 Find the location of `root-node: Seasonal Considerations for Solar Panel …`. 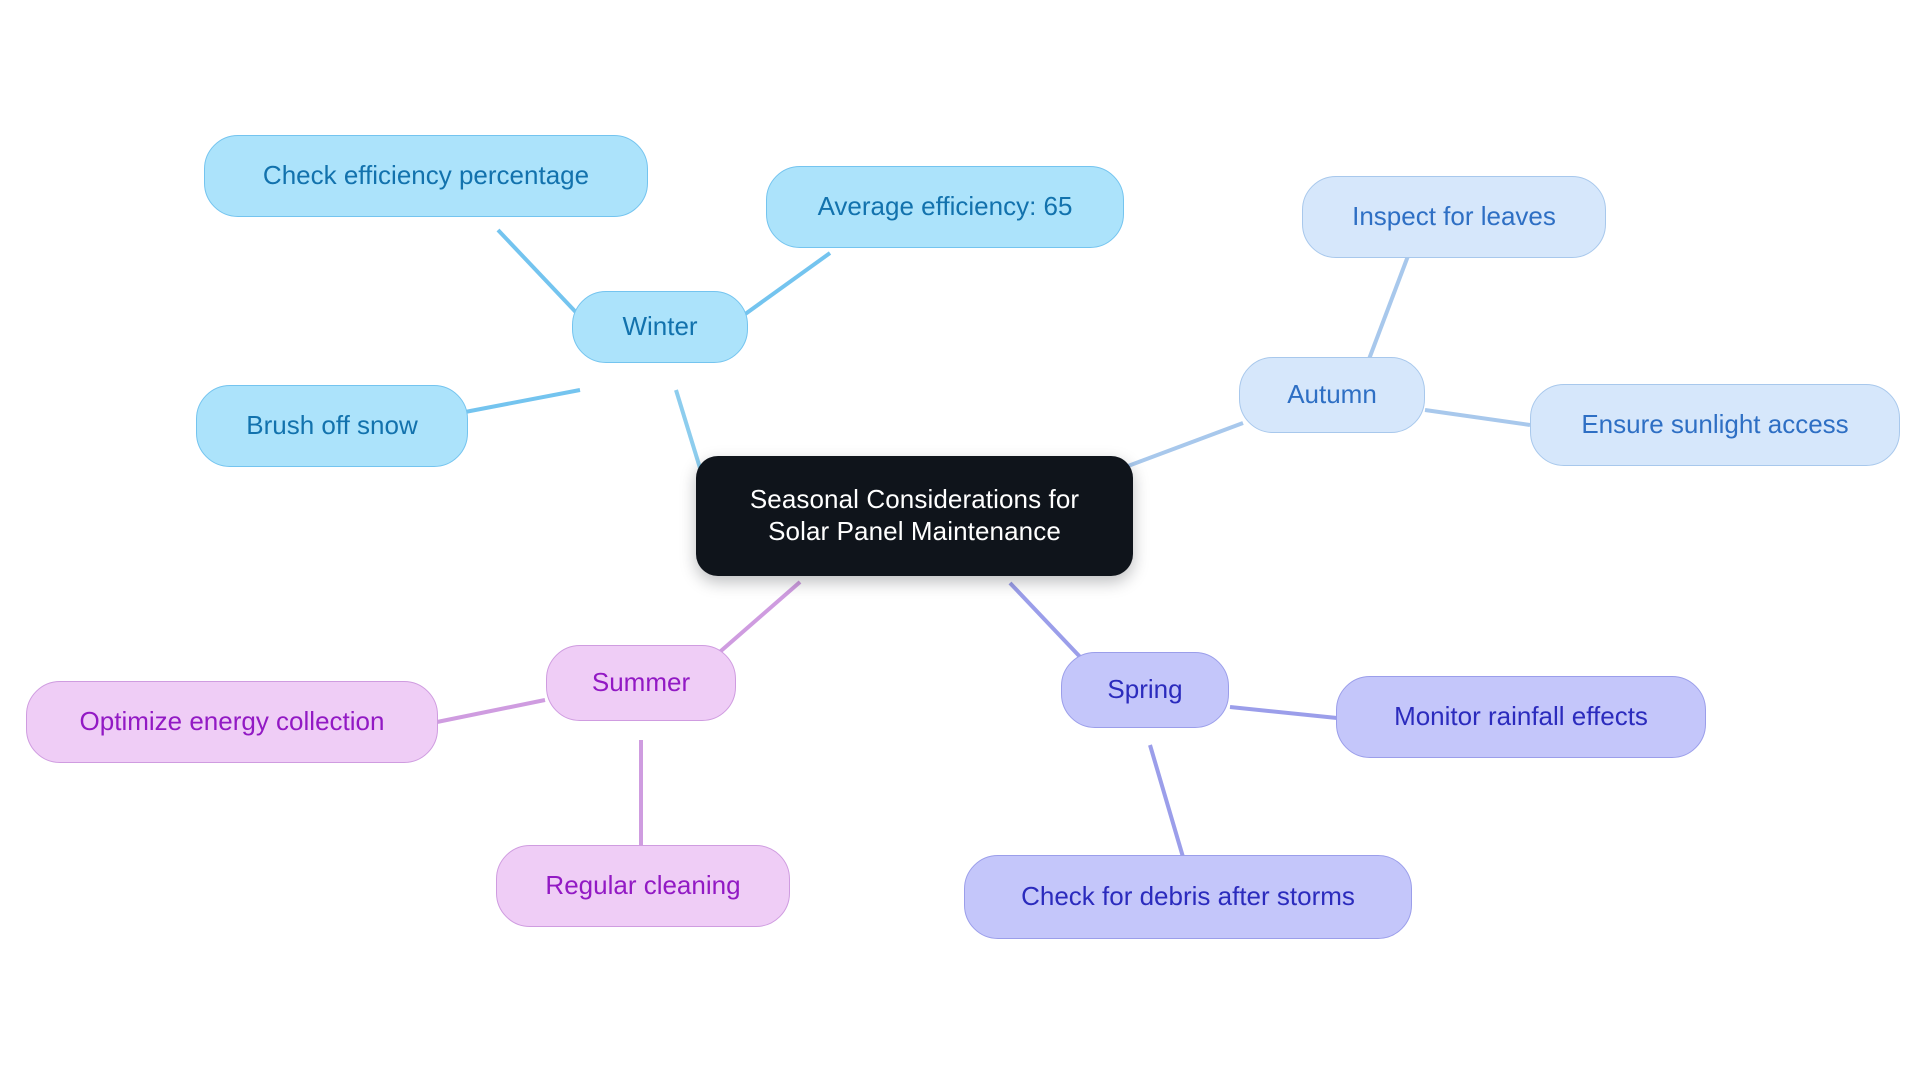

root-node: Seasonal Considerations for Solar Panel … is located at coordinates (914, 516).